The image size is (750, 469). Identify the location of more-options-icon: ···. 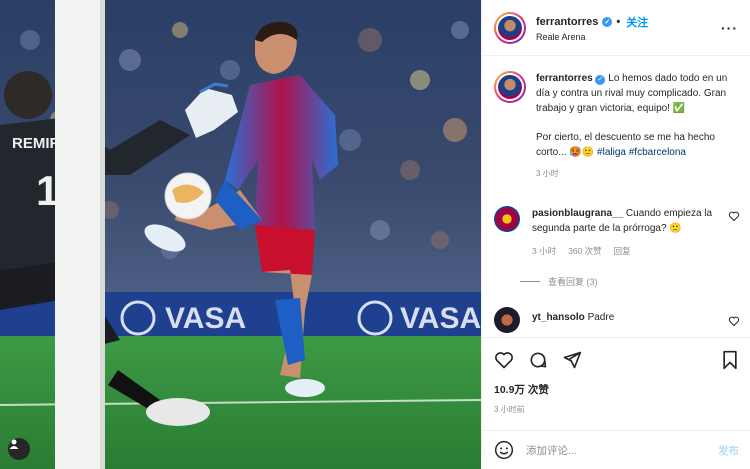
(729, 28).